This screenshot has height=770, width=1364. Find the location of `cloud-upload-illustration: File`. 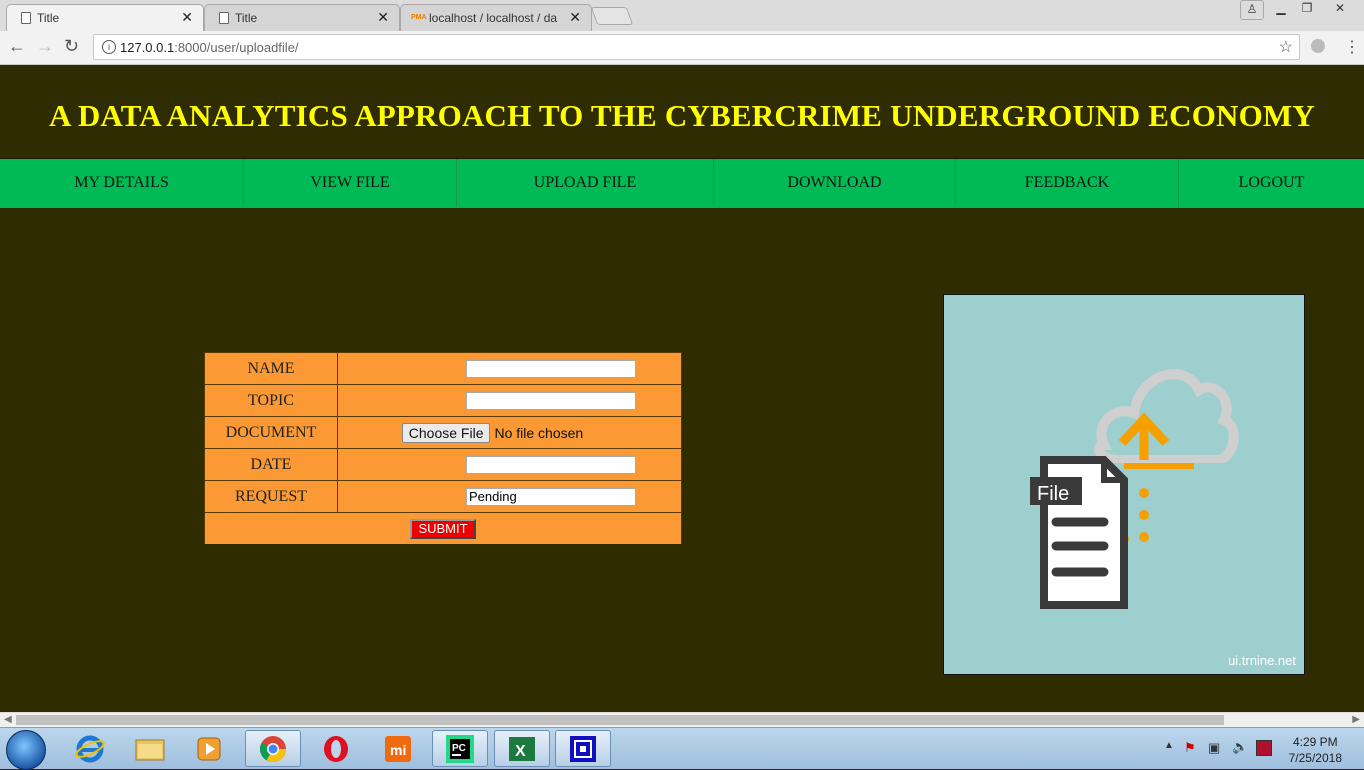

cloud-upload-illustration: File is located at coordinates (1134, 489).